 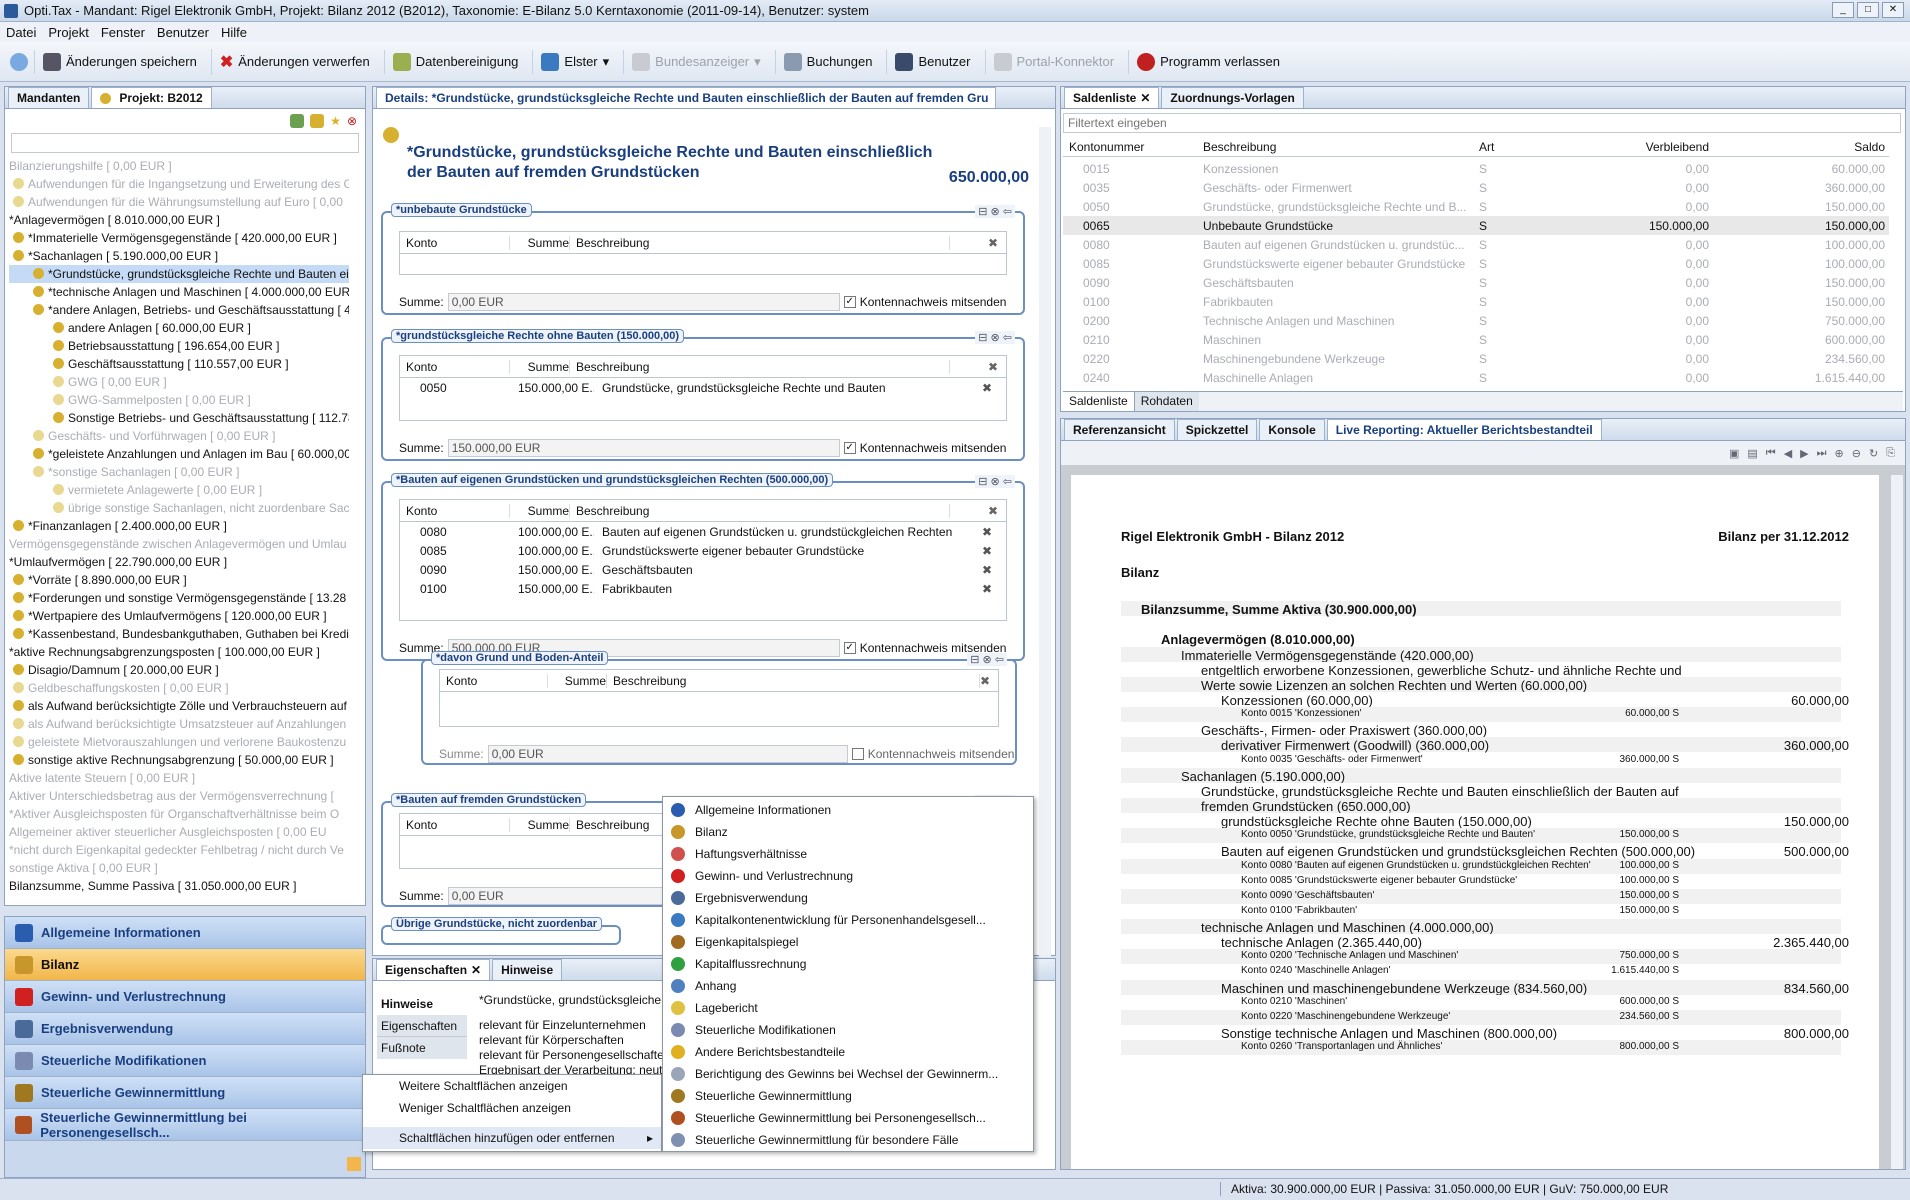 What do you see at coordinates (1873, 453) in the screenshot?
I see `refresh-icon: ↻` at bounding box center [1873, 453].